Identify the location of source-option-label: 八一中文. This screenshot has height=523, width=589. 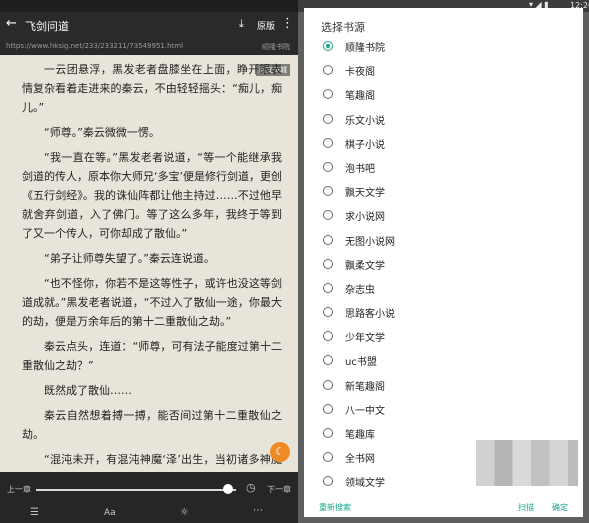
(365, 411).